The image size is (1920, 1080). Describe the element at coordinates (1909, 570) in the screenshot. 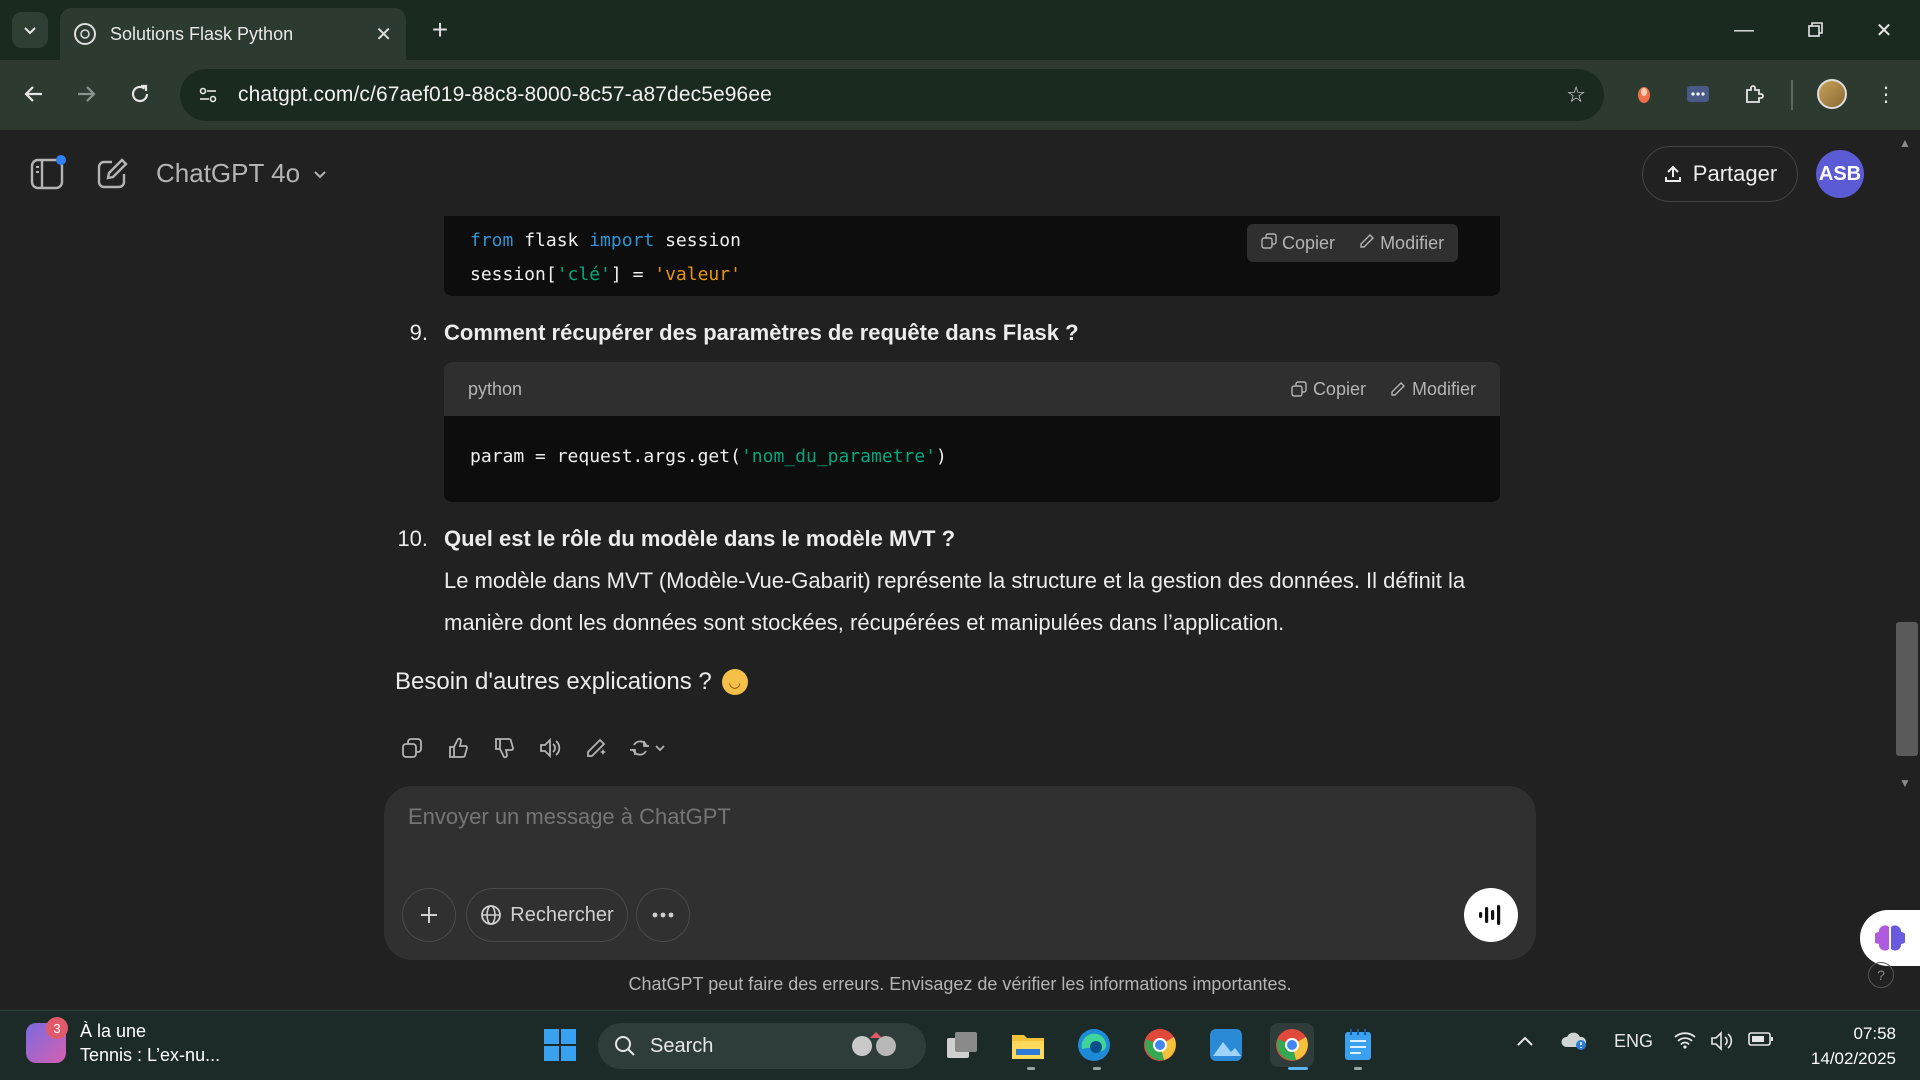

I see `page-scrollbar` at that location.